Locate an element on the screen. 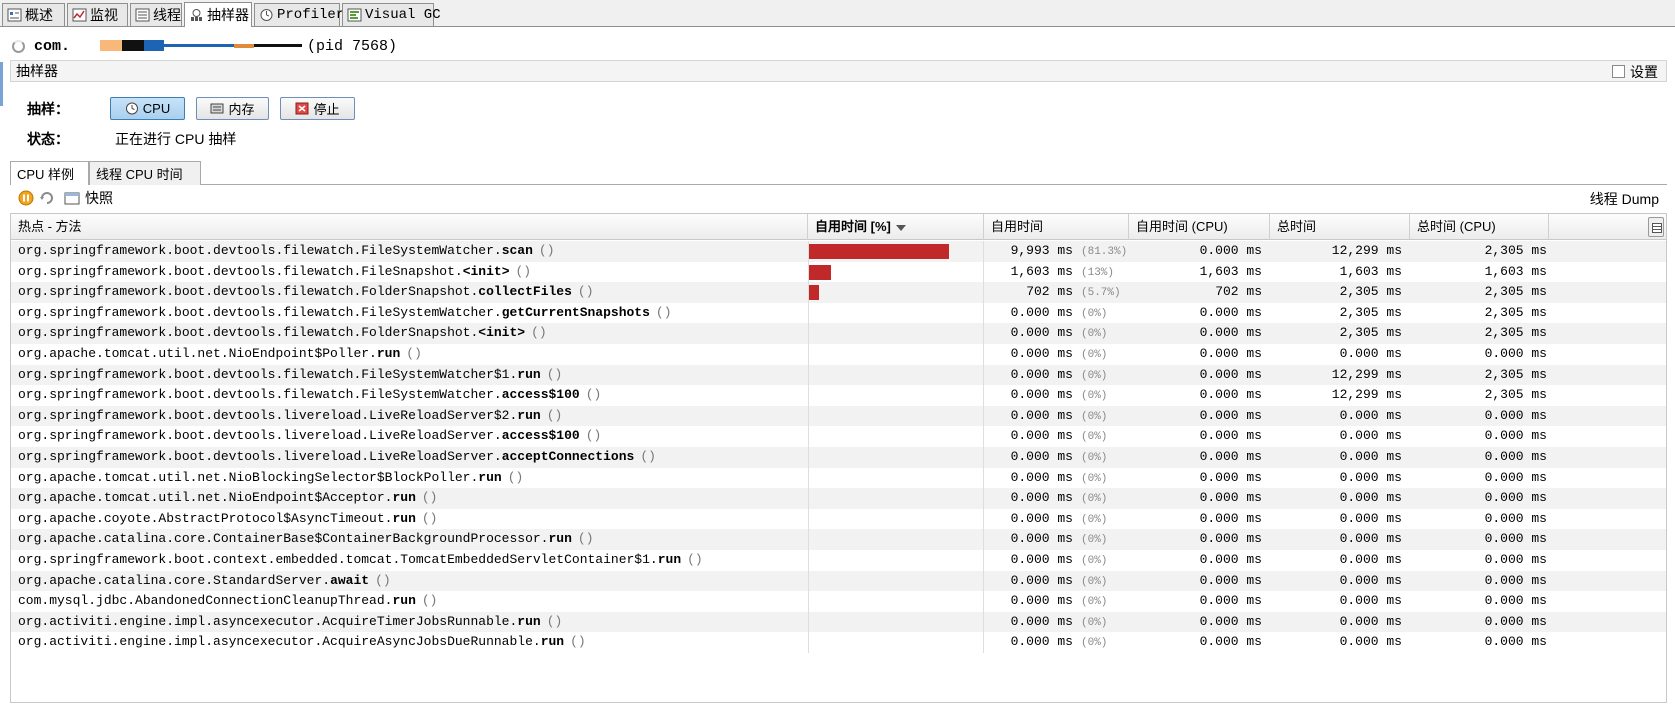 The height and width of the screenshot is (706, 1675). pause-icon is located at coordinates (26, 198).